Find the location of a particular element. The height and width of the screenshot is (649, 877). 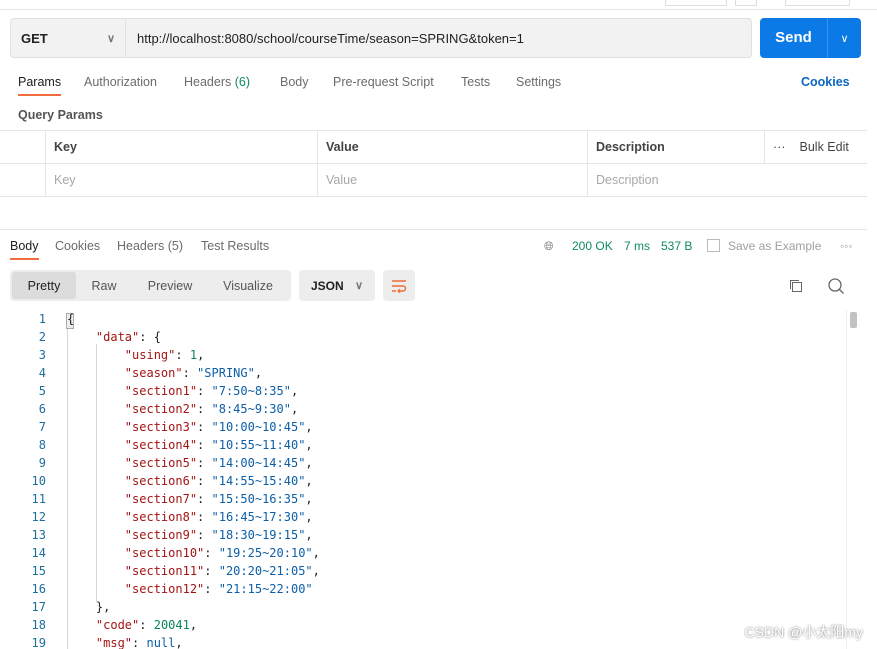

tab-response-body: Body is located at coordinates (24, 249).